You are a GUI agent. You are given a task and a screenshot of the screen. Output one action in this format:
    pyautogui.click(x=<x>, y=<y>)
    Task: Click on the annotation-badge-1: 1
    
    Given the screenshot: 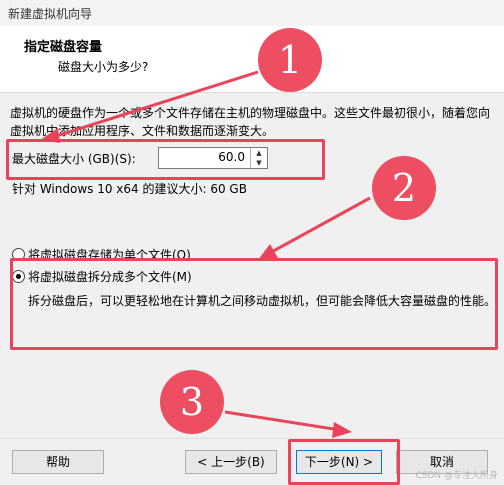 What is the action you would take?
    pyautogui.click(x=290, y=60)
    